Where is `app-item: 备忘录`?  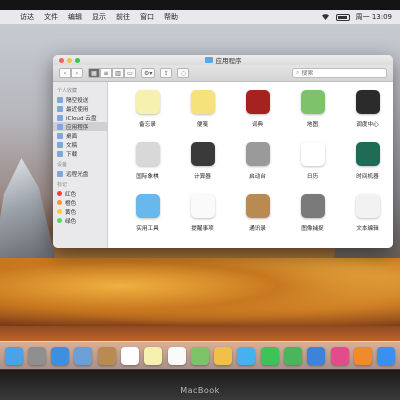
app-item: 备忘录 is located at coordinates (147, 116).